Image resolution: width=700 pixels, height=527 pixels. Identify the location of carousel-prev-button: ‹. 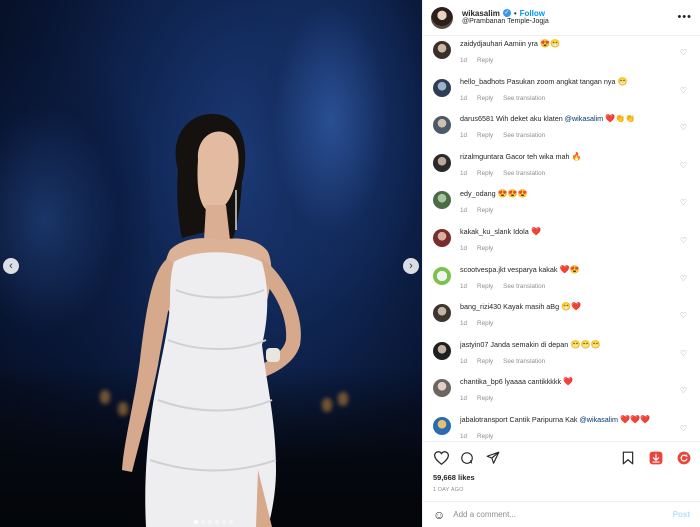
(11, 266).